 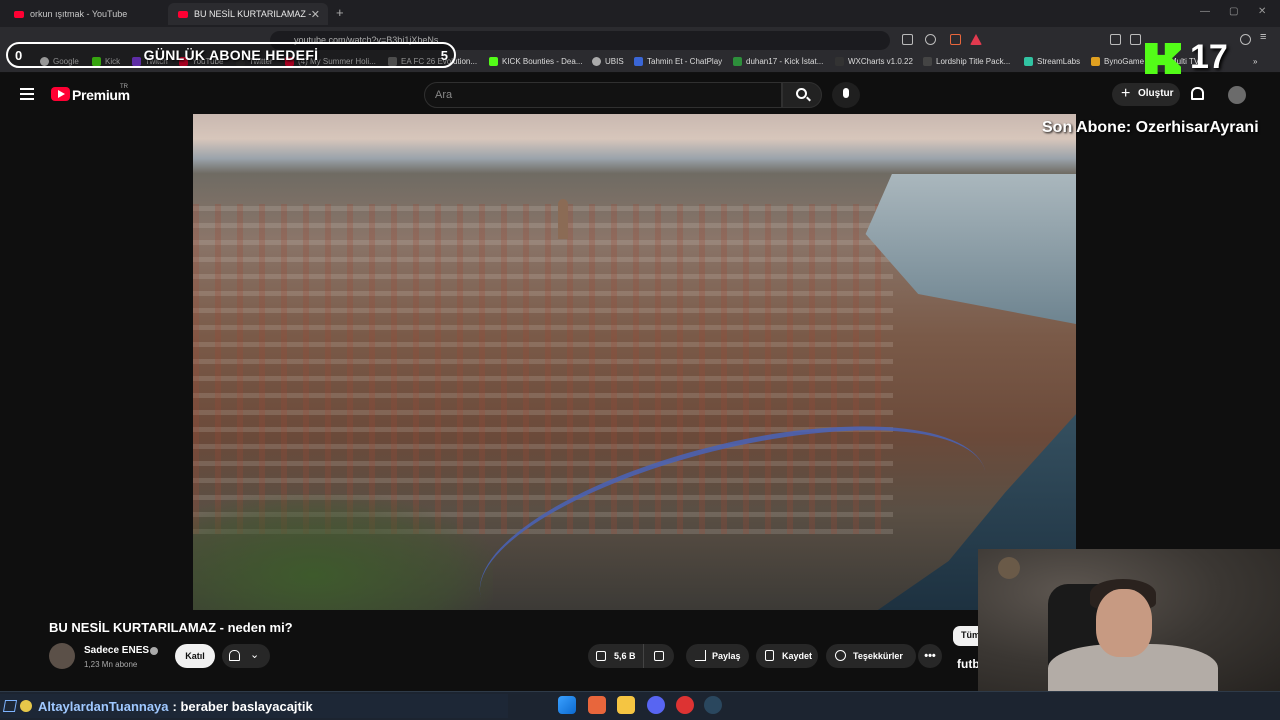 What do you see at coordinates (927, 61) in the screenshot?
I see `page-icon` at bounding box center [927, 61].